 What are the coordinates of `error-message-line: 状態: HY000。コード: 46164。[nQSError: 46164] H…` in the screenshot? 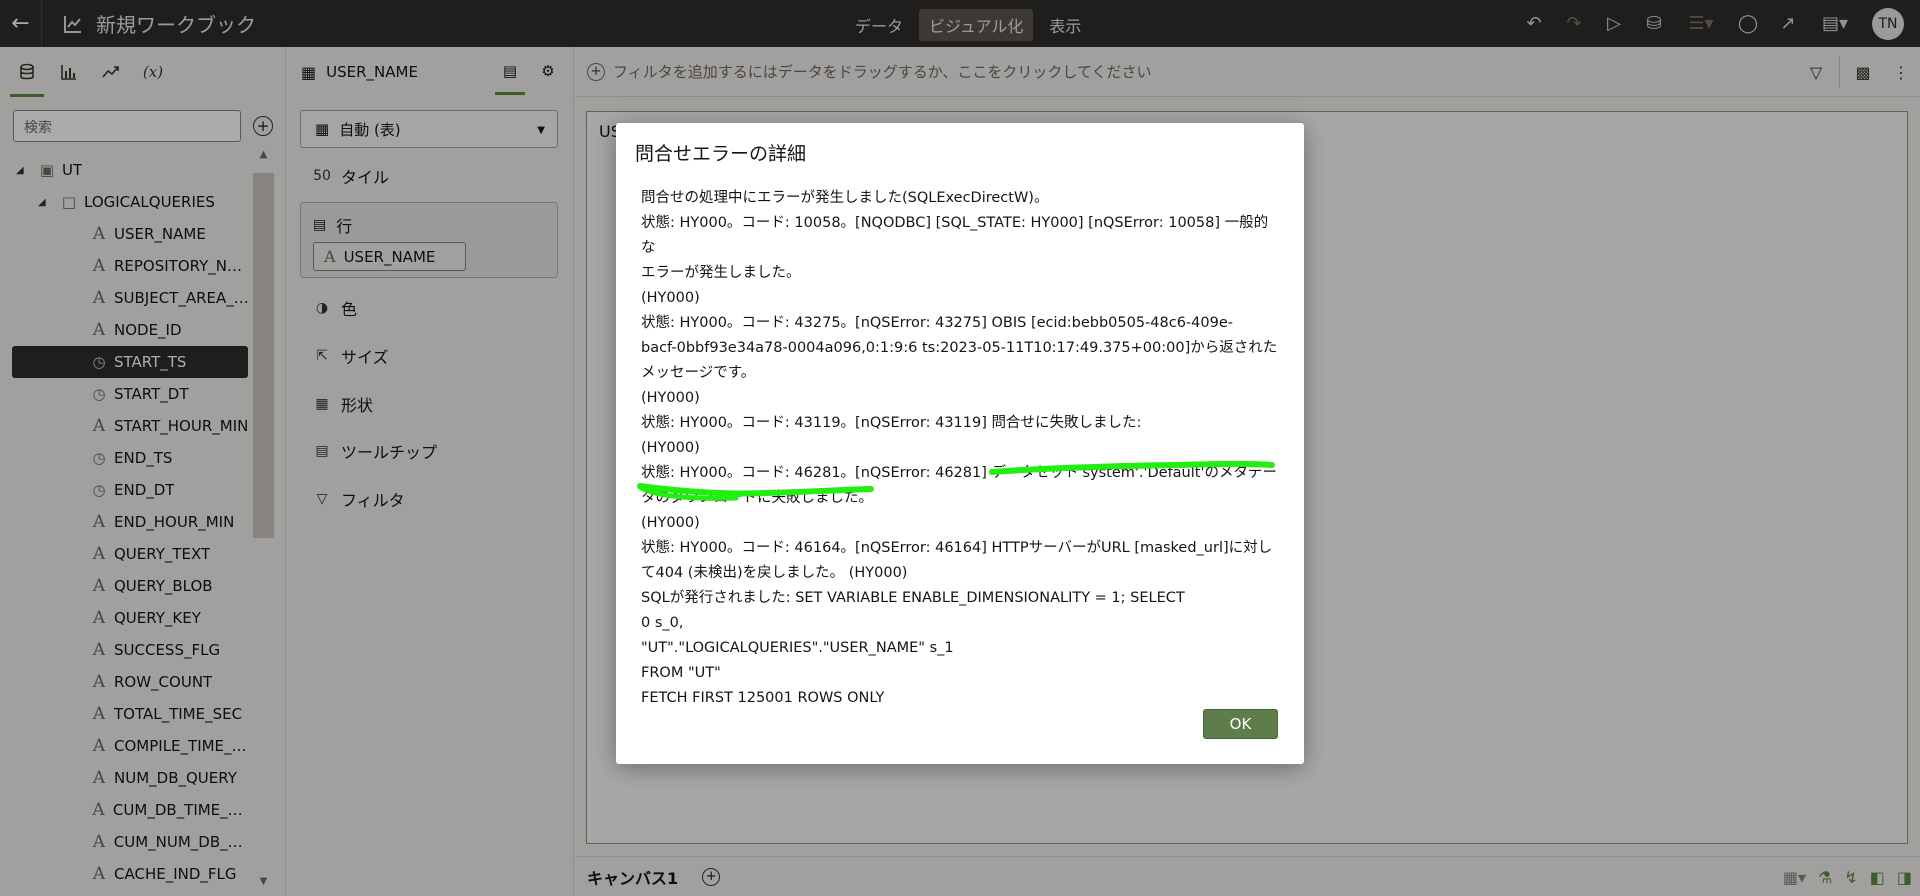 It's located at (957, 548).